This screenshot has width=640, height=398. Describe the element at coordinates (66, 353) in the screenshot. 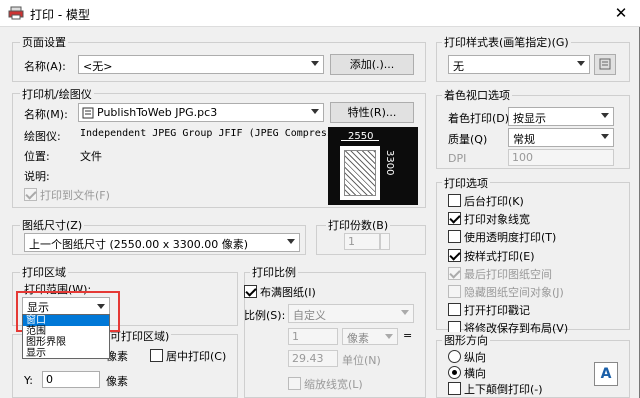

I see `dropdown-option-display: 显示` at that location.